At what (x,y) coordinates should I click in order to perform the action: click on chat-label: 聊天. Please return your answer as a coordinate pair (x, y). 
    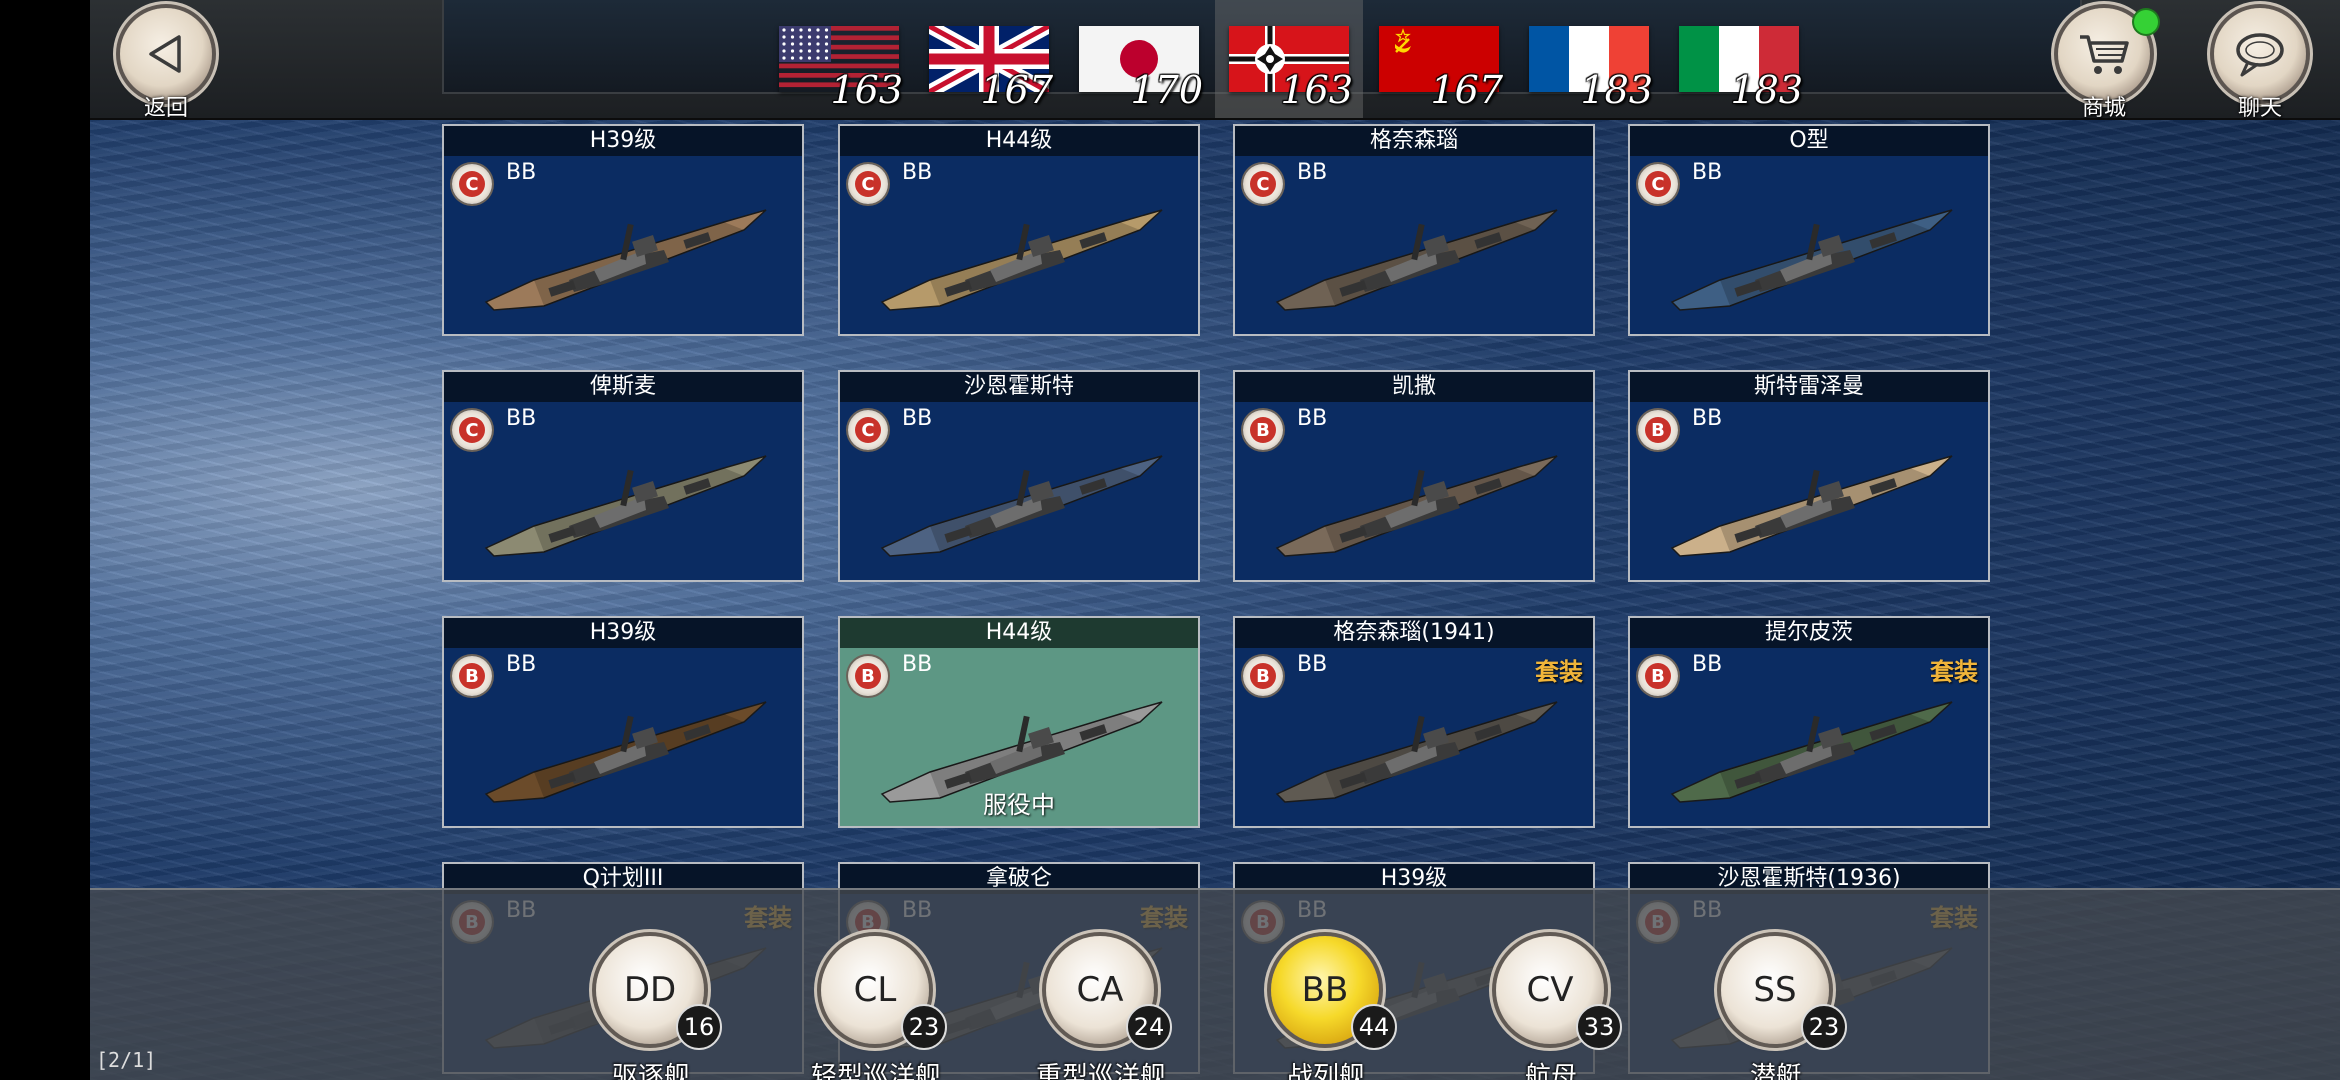
    Looking at the image, I should click on (2259, 108).